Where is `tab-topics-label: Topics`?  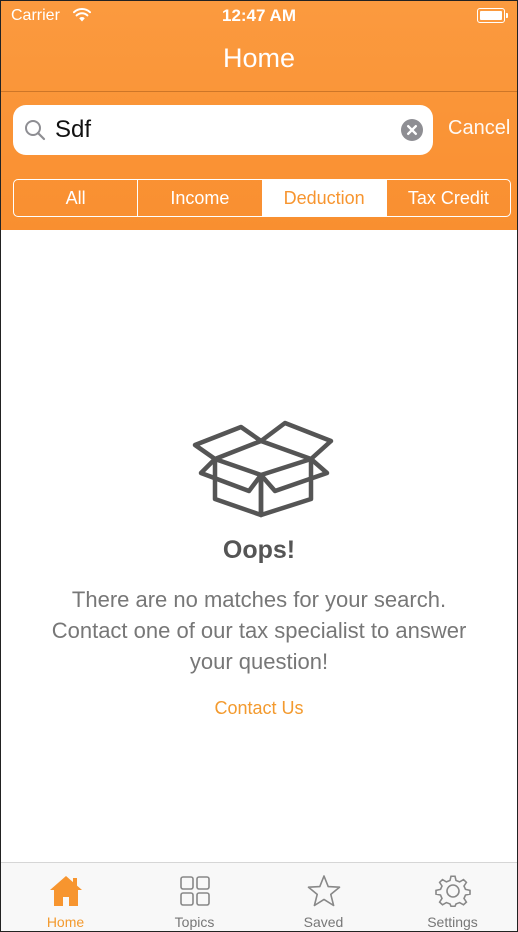
tab-topics-label: Topics is located at coordinates (194, 922).